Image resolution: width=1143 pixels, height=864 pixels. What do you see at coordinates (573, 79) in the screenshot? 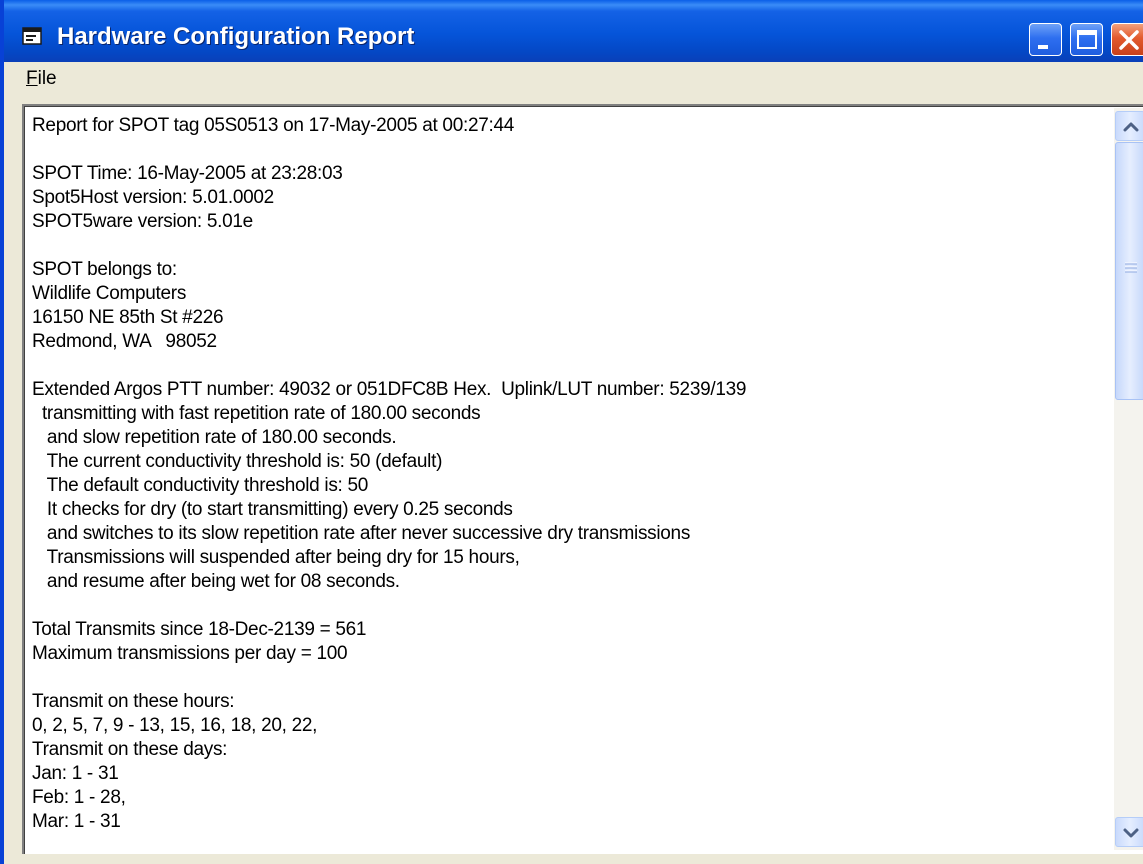
I see `menu-bar: File` at bounding box center [573, 79].